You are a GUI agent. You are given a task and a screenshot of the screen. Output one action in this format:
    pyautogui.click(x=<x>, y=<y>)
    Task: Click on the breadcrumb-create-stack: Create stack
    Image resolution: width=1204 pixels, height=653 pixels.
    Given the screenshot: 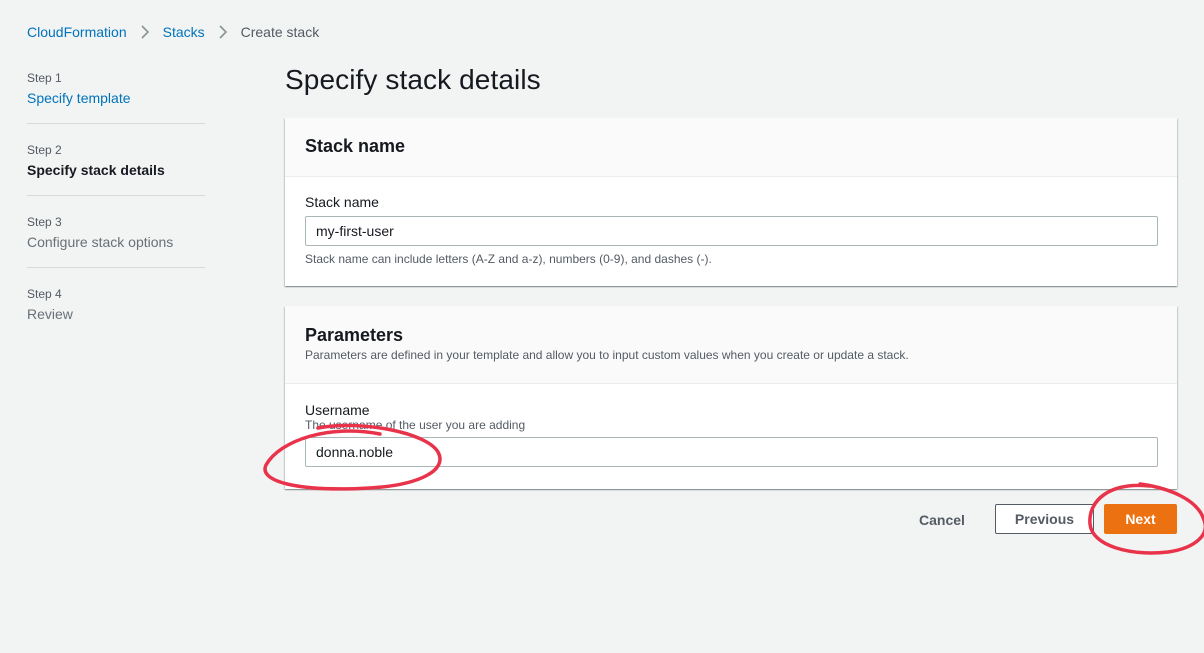 What is the action you would take?
    pyautogui.click(x=280, y=32)
    